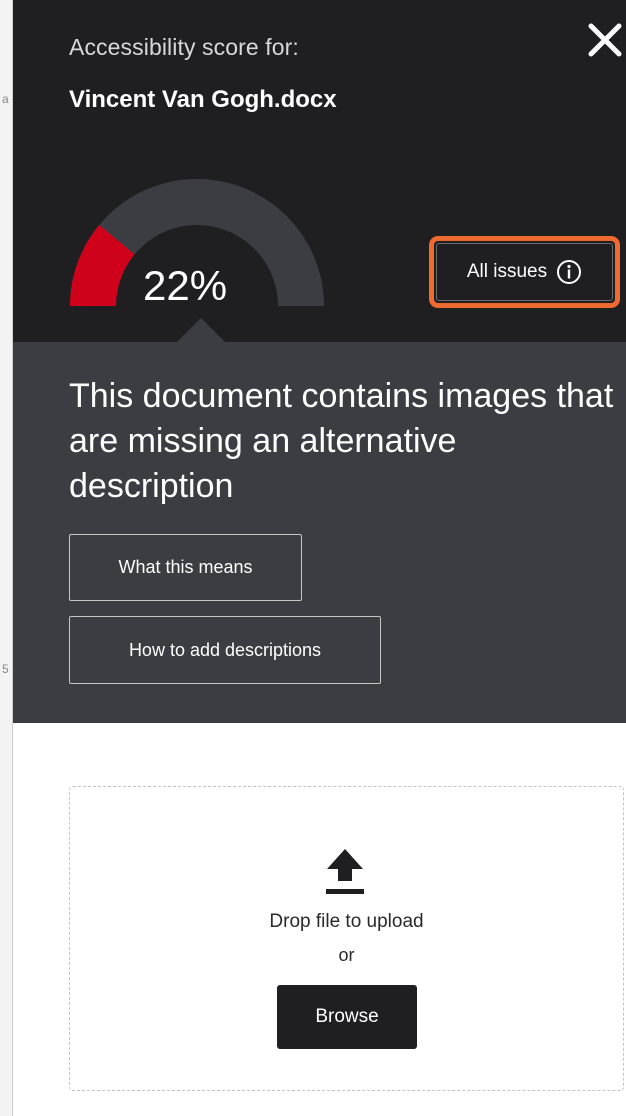 Image resolution: width=626 pixels, height=1116 pixels. What do you see at coordinates (203, 99) in the screenshot?
I see `file-name: Vincent Van Gogh.docx` at bounding box center [203, 99].